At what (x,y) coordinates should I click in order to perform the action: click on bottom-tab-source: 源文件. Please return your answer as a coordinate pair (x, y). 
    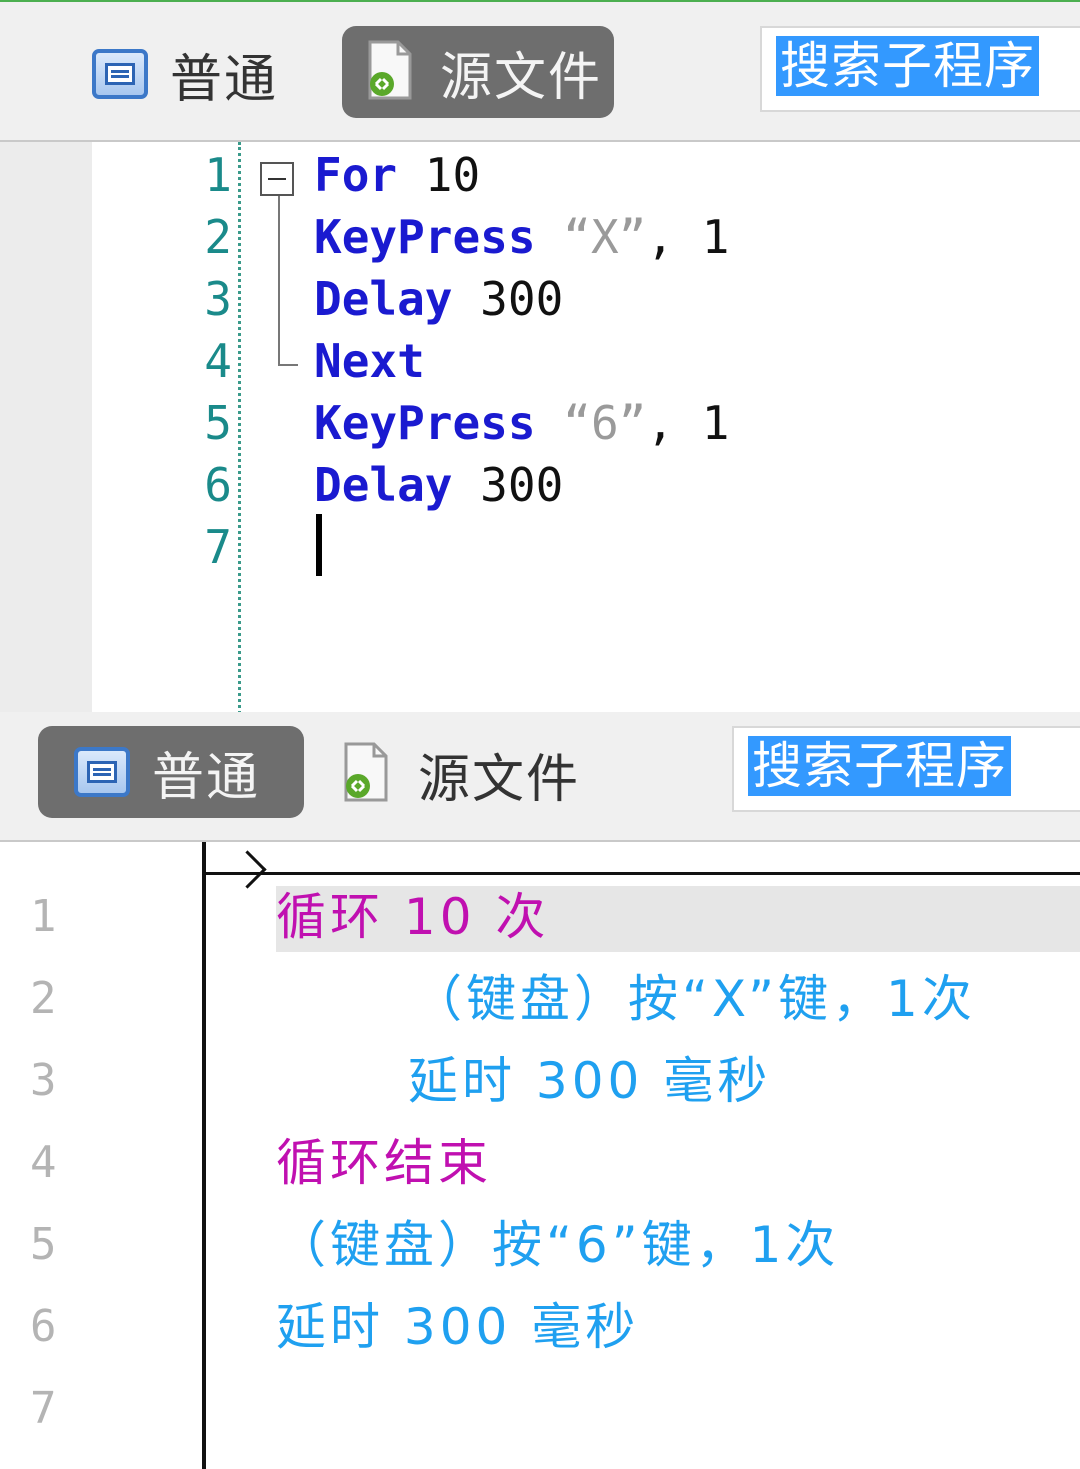
    Looking at the image, I should click on (460, 774).